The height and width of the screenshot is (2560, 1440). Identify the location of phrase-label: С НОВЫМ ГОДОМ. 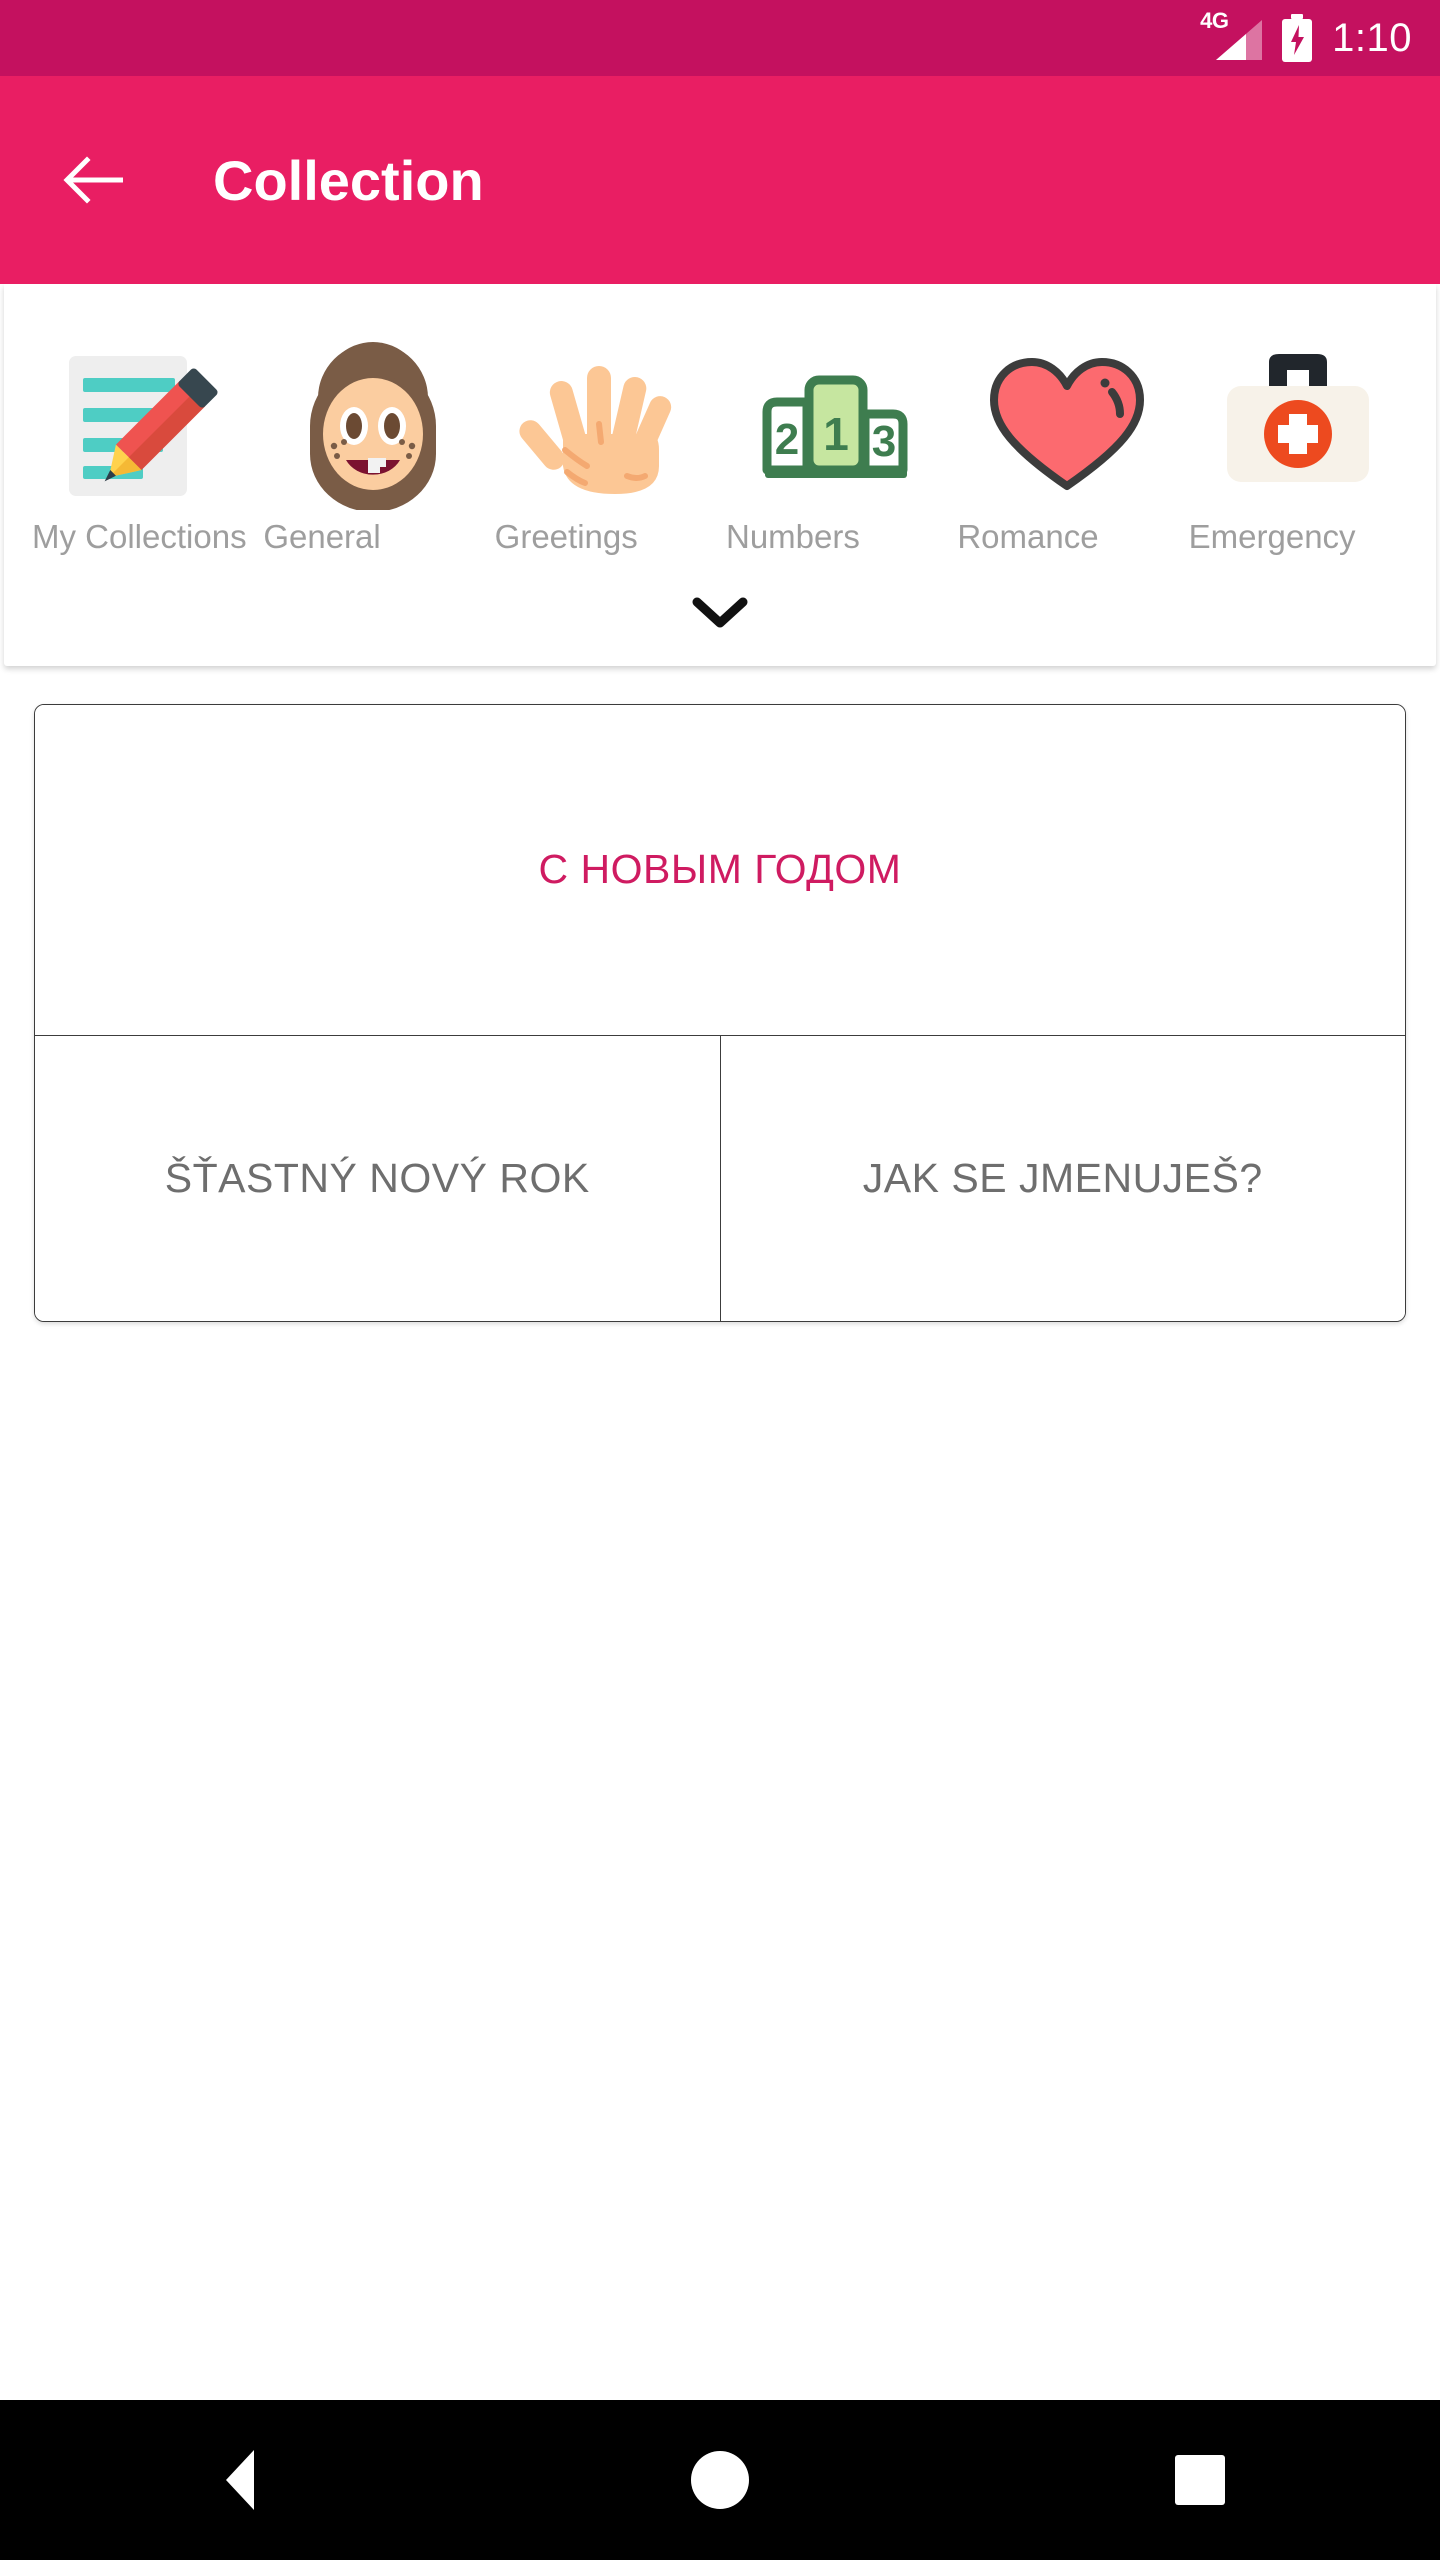
(720, 869).